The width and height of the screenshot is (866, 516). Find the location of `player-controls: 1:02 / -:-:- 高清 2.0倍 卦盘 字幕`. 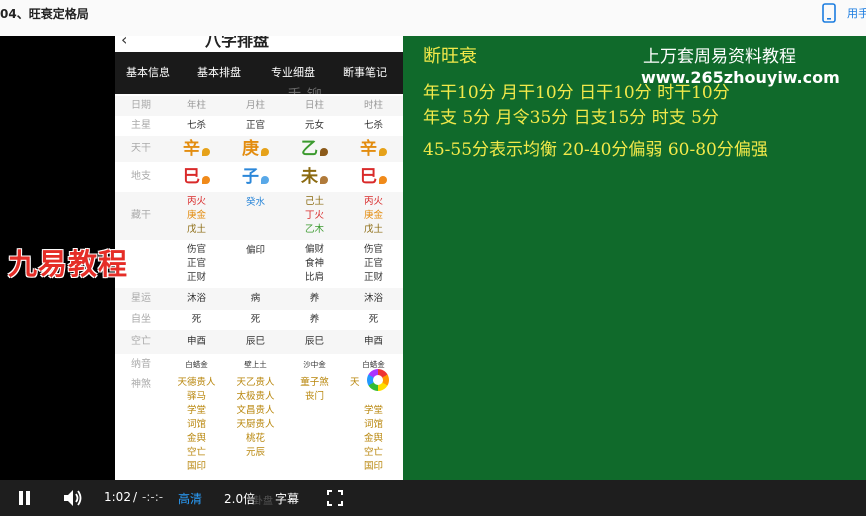

player-controls: 1:02 / -:-:- 高清 2.0倍 卦盘 字幕 is located at coordinates (433, 498).